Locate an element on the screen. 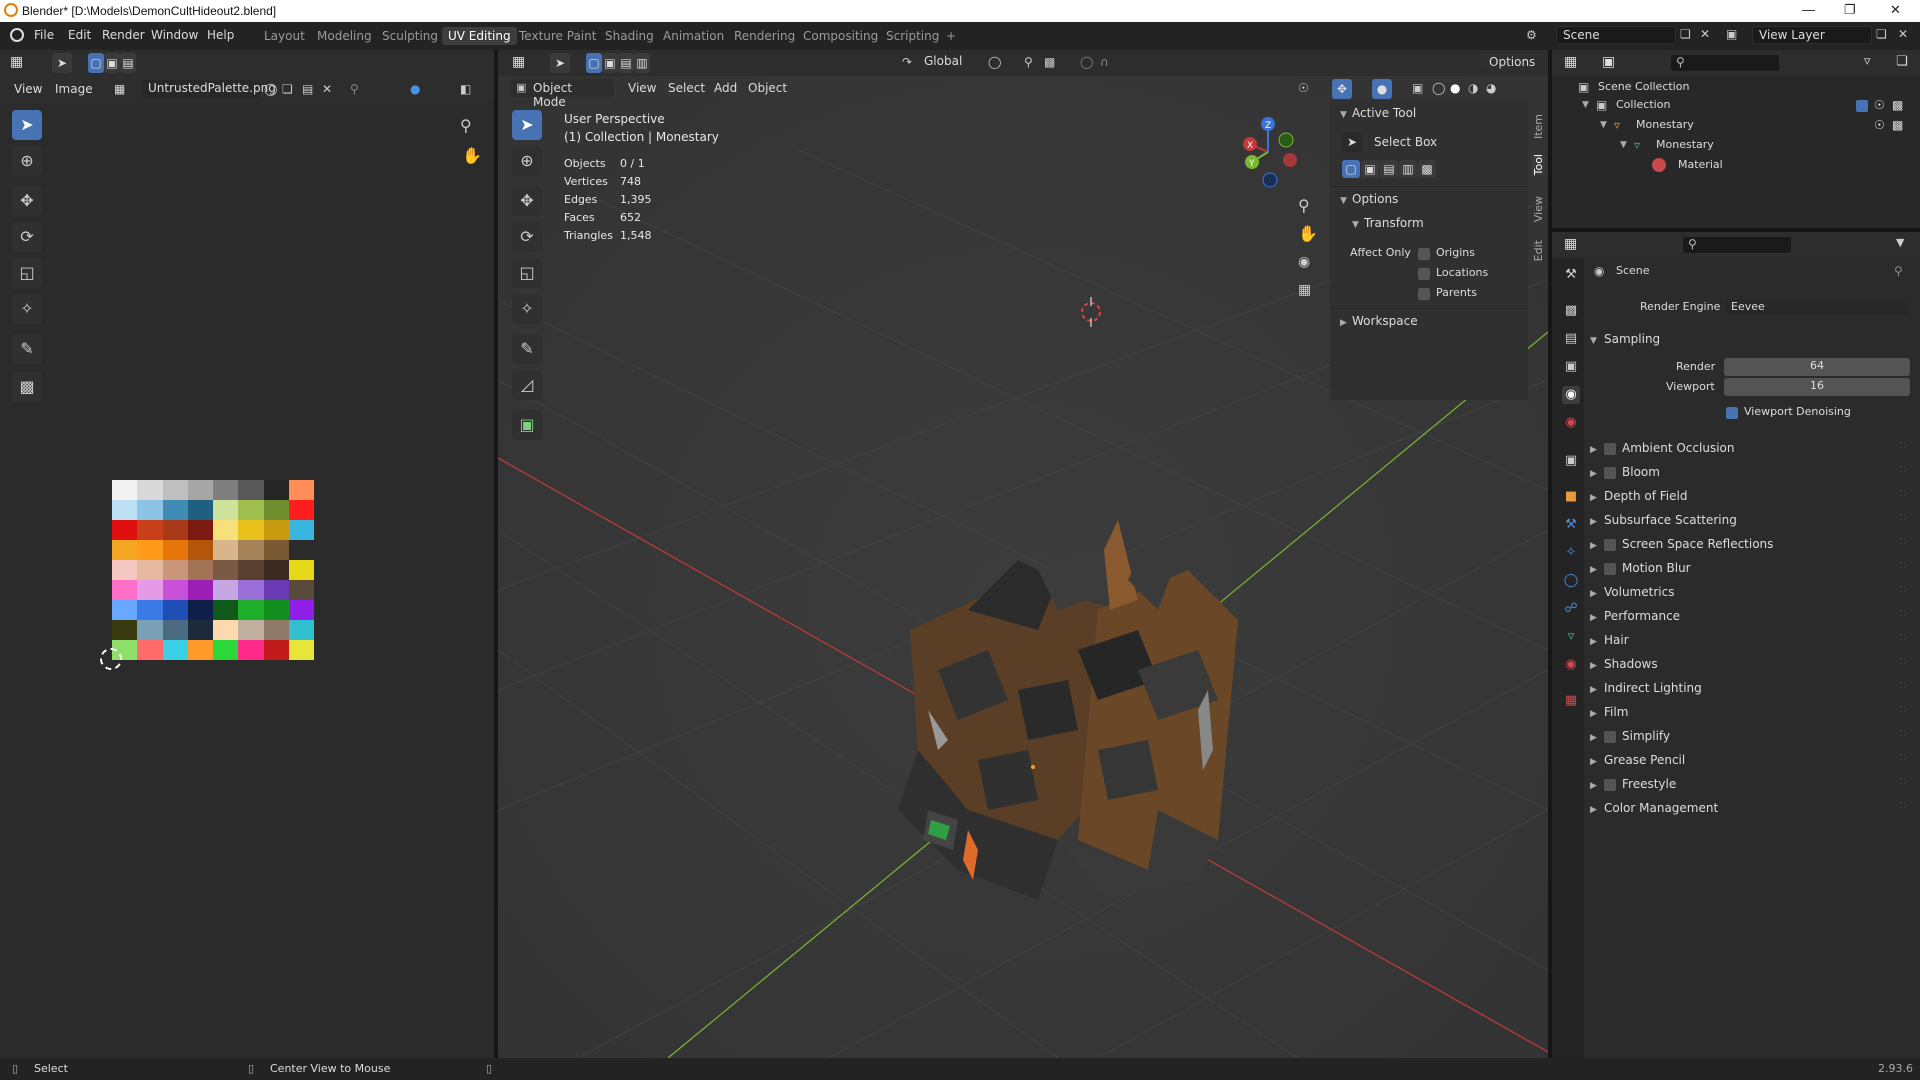 The image size is (1920, 1080). particles-tab-icon: ✧ is located at coordinates (1571, 553).